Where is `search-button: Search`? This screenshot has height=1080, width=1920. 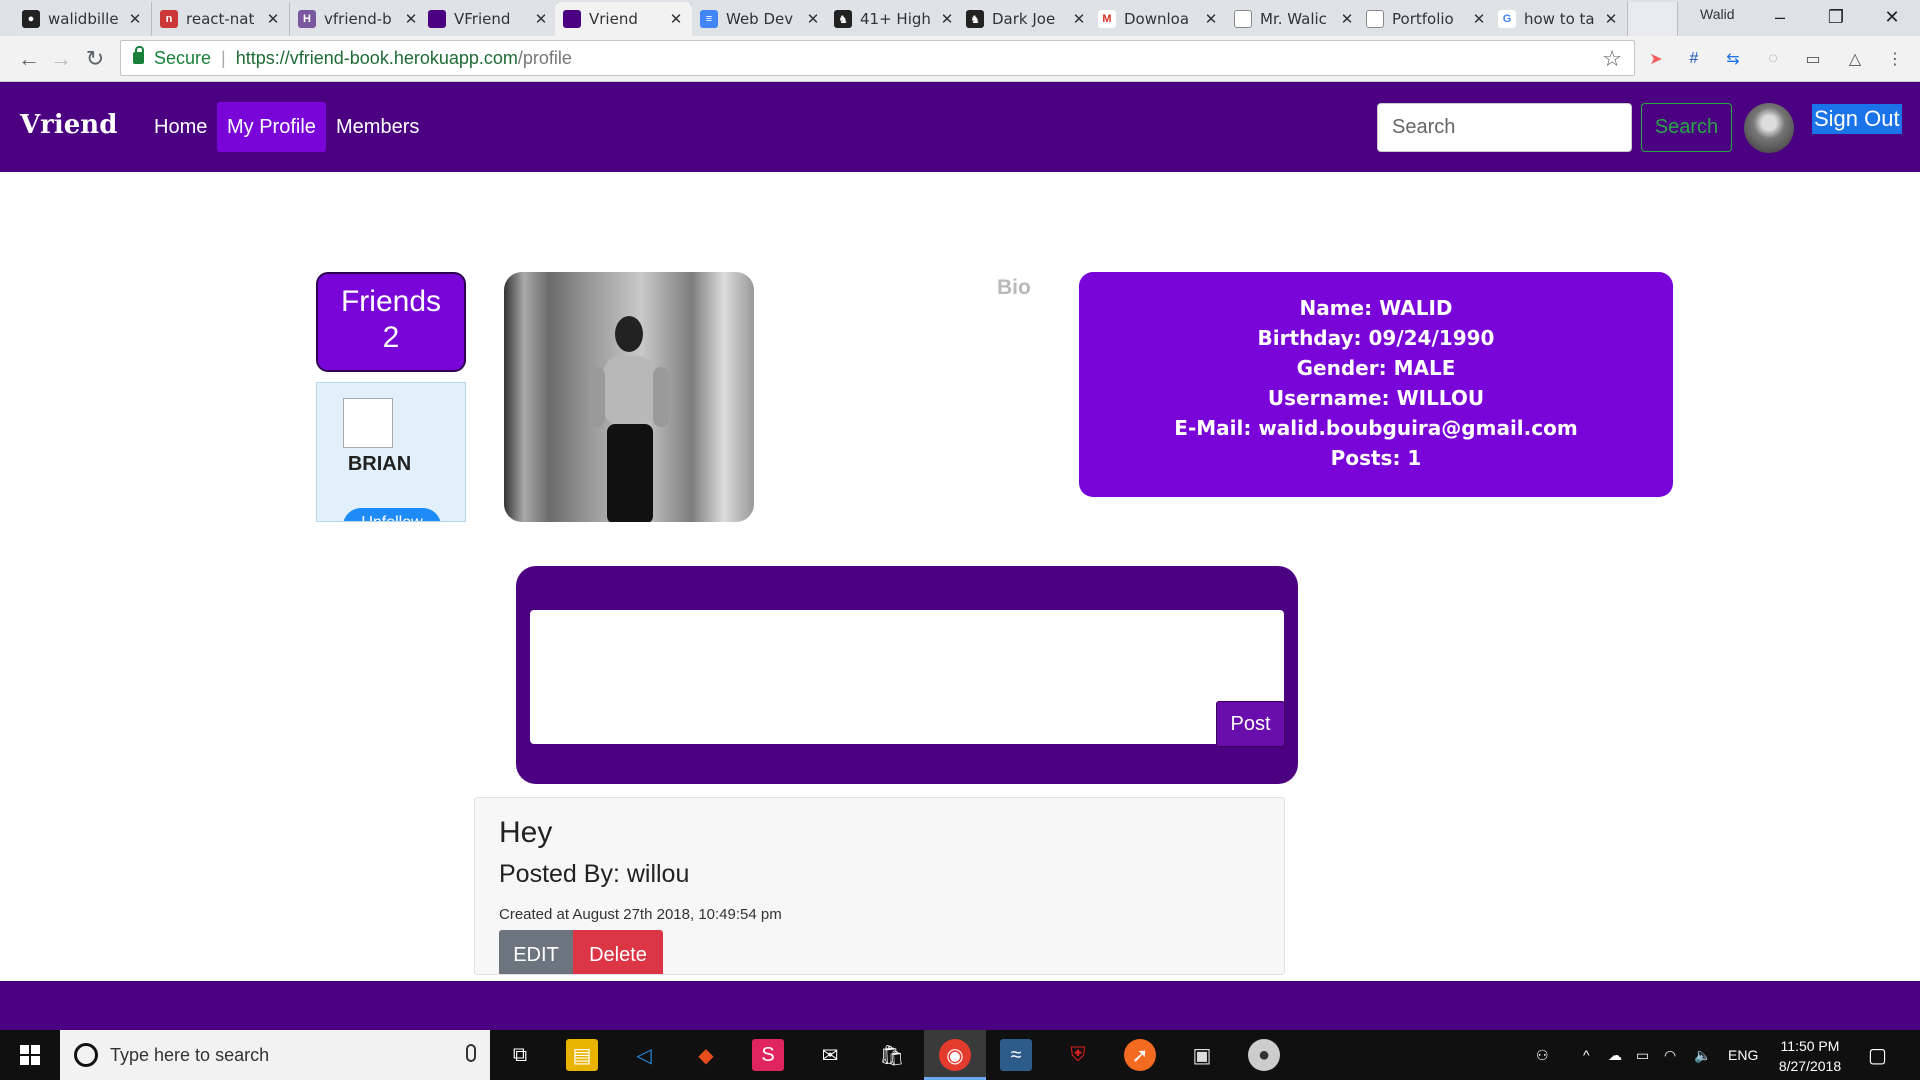 search-button: Search is located at coordinates (1686, 127).